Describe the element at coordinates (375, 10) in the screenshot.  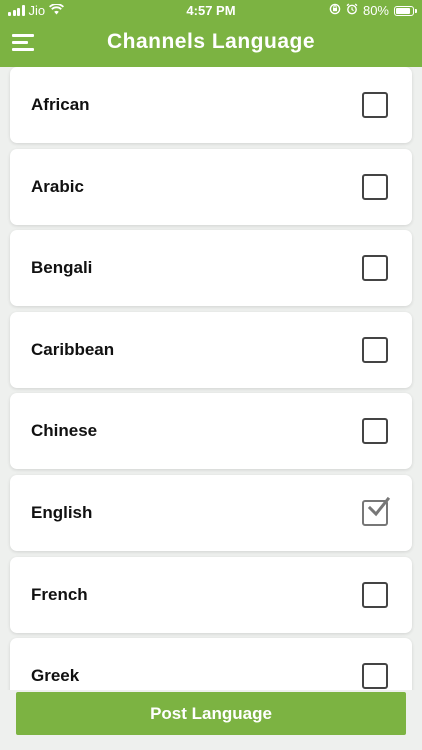
I see `battery-percent: 80%` at that location.